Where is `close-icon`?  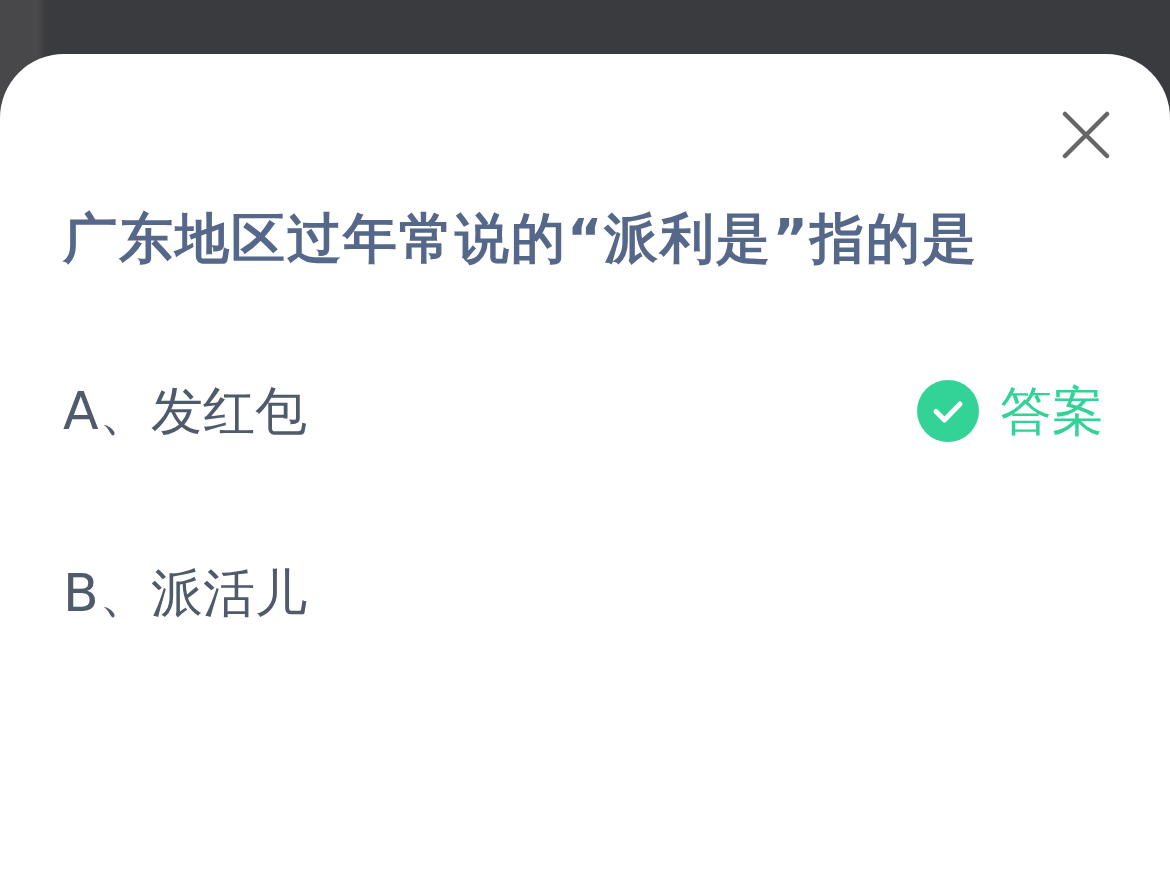
close-icon is located at coordinates (1086, 135).